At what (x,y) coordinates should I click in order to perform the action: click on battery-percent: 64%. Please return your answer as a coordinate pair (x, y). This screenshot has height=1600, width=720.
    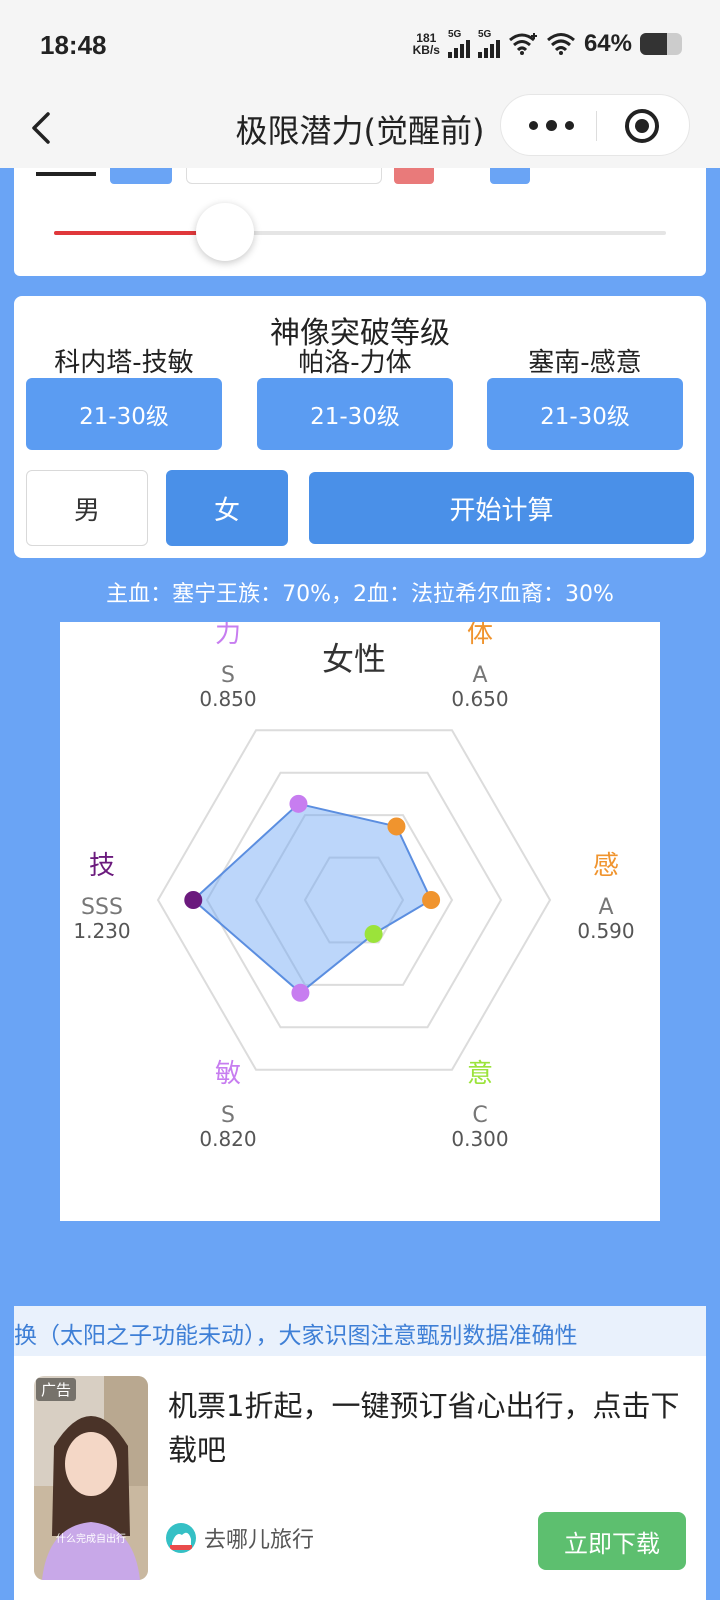
    Looking at the image, I should click on (607, 43).